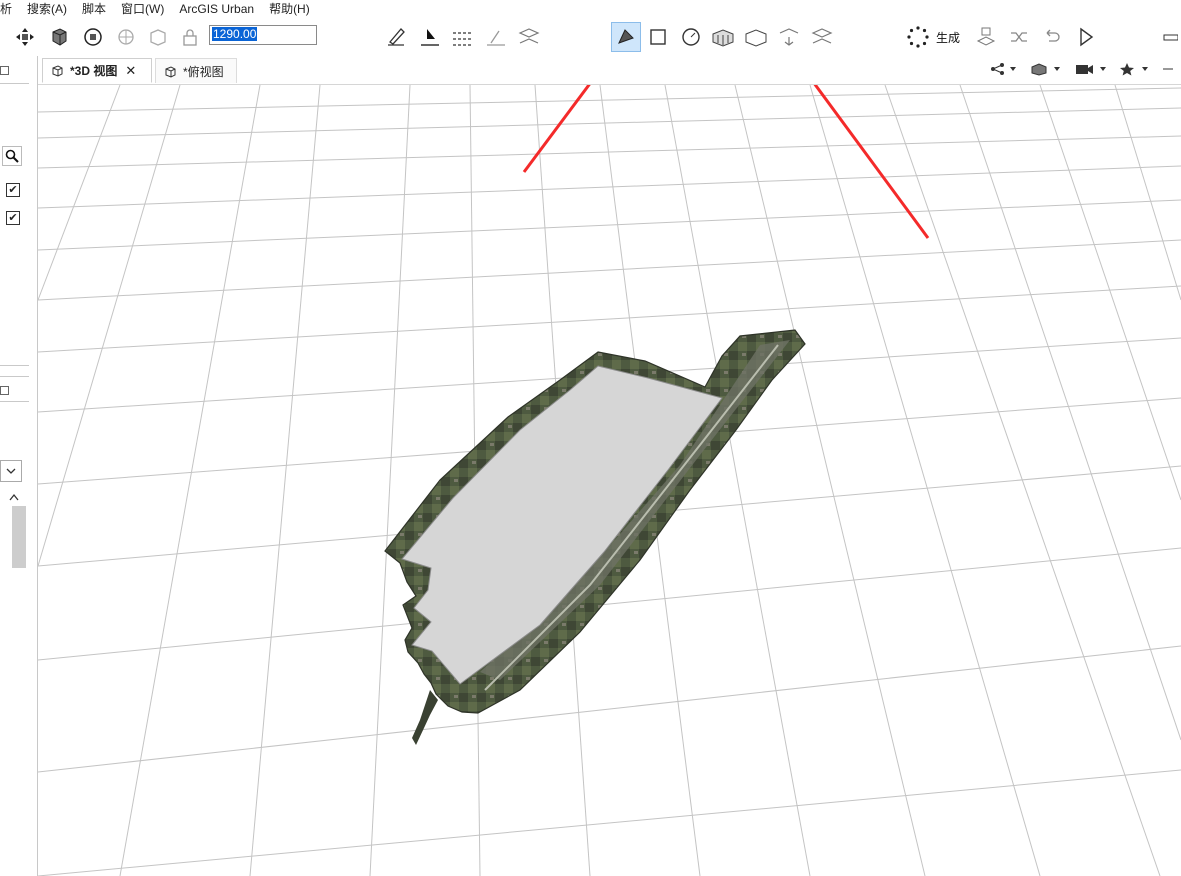  Describe the element at coordinates (93, 9) in the screenshot. I see `menu-script: 脚本` at that location.